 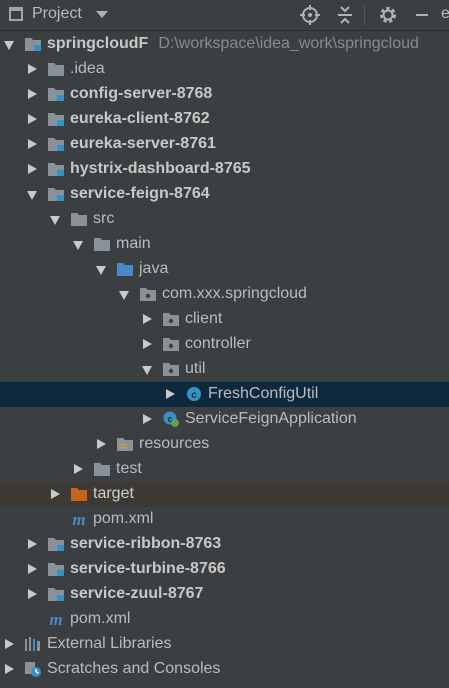 What do you see at coordinates (109, 643) in the screenshot?
I see `tree-item-label: External Libraries` at bounding box center [109, 643].